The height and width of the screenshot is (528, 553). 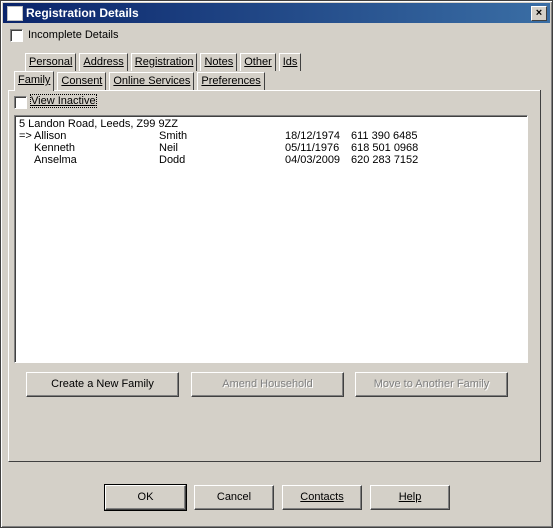 I want to click on tab-notes: Notes, so click(x=219, y=62).